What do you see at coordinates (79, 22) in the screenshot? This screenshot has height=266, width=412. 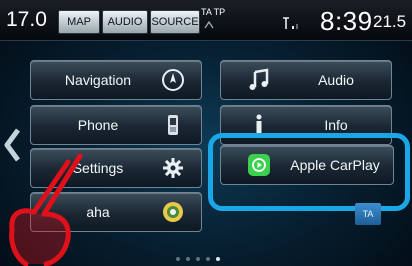 I see `map-button: MAP` at bounding box center [79, 22].